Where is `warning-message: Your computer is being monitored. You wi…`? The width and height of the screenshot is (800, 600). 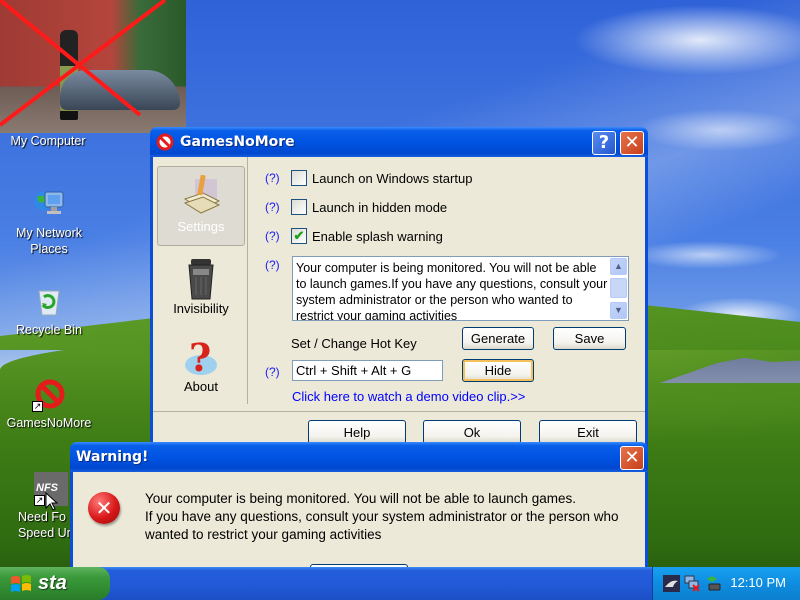
warning-message: Your computer is being monitored. You wi… is located at coordinates (395, 517).